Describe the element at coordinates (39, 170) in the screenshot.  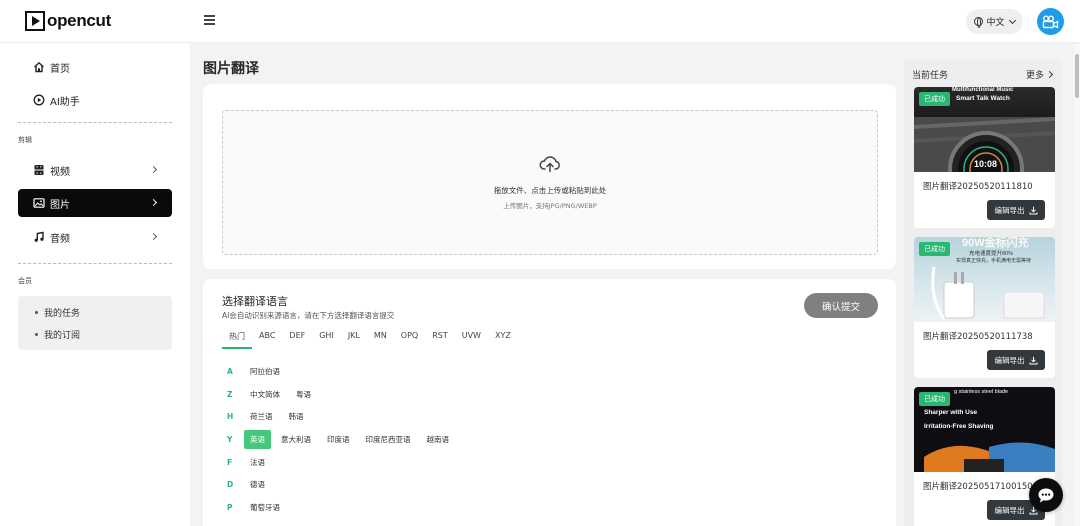
I see `film-icon` at that location.